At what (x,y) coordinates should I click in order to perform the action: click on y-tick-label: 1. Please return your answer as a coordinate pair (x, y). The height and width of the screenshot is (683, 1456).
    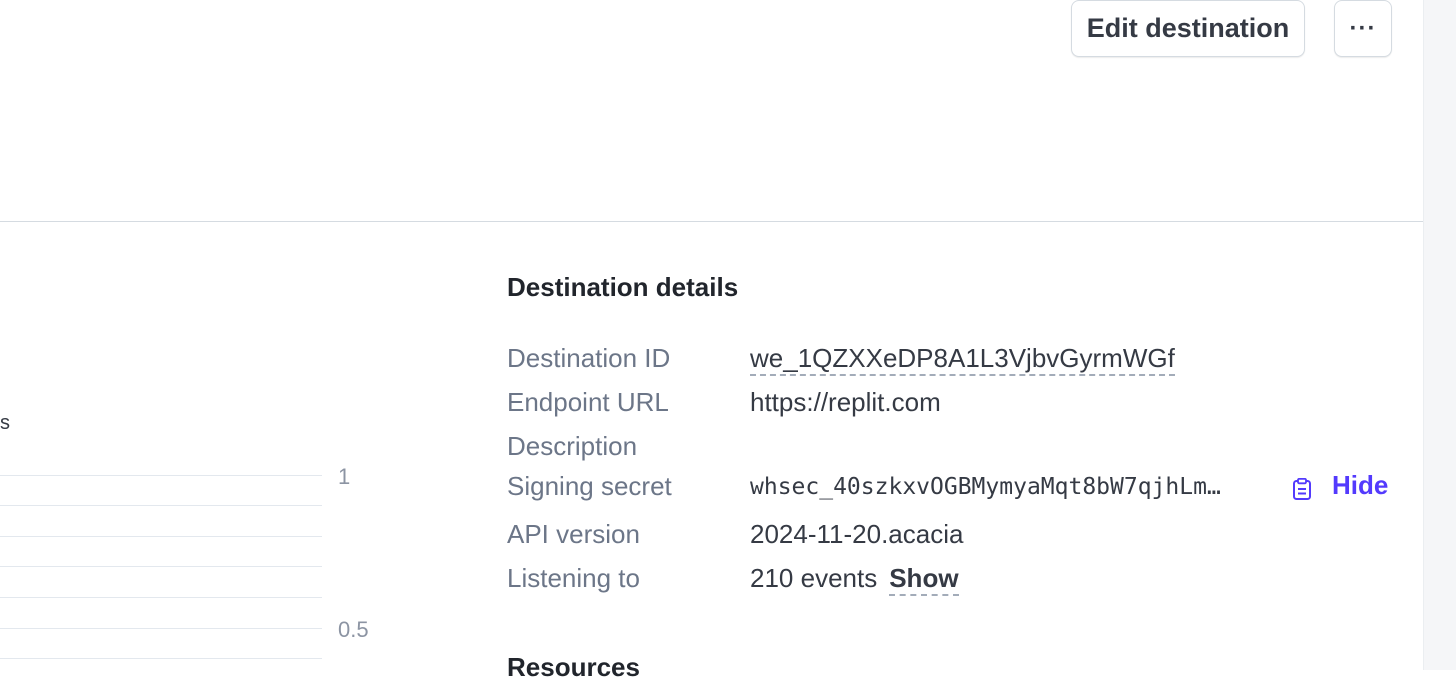
    Looking at the image, I should click on (344, 476).